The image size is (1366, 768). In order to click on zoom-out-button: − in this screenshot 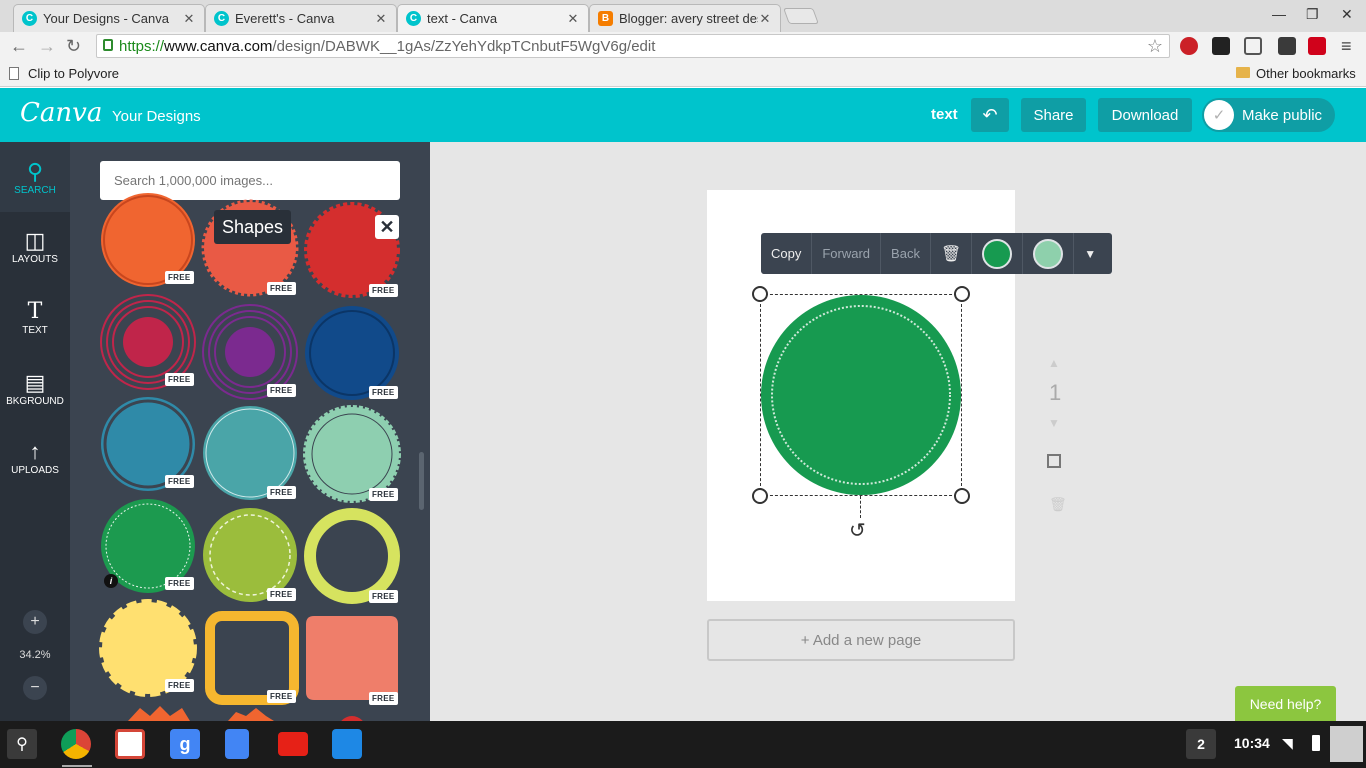, I will do `click(35, 688)`.